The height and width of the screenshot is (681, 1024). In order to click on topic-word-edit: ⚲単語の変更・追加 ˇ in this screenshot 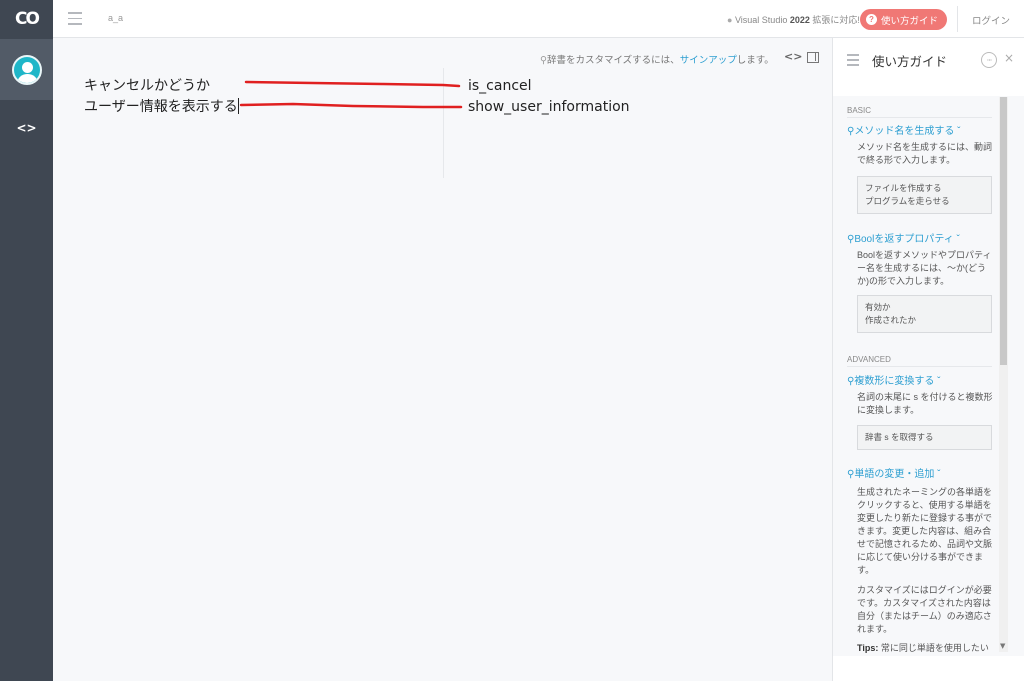, I will do `click(893, 472)`.